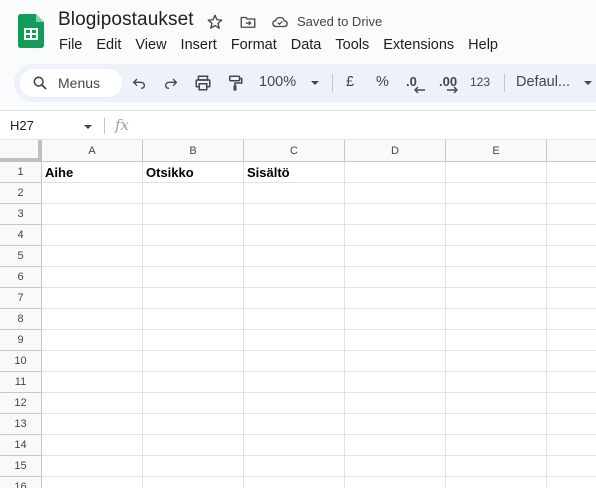  I want to click on name-box: H27, so click(22, 125).